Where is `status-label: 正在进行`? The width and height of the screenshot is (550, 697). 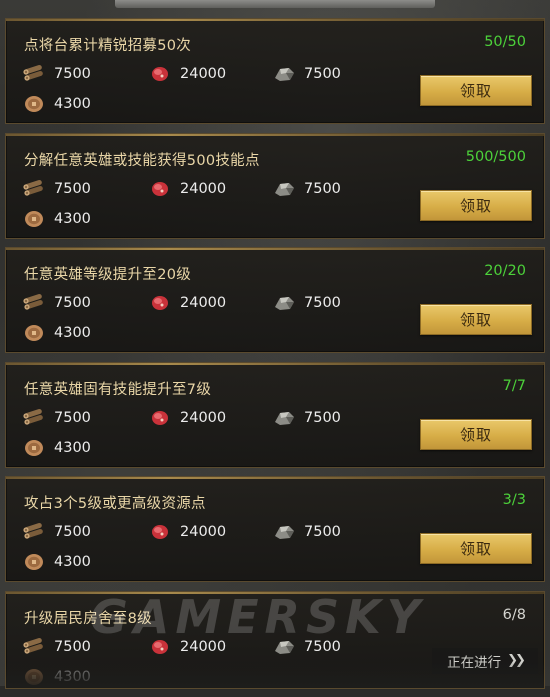 status-label: 正在进行 is located at coordinates (474, 661).